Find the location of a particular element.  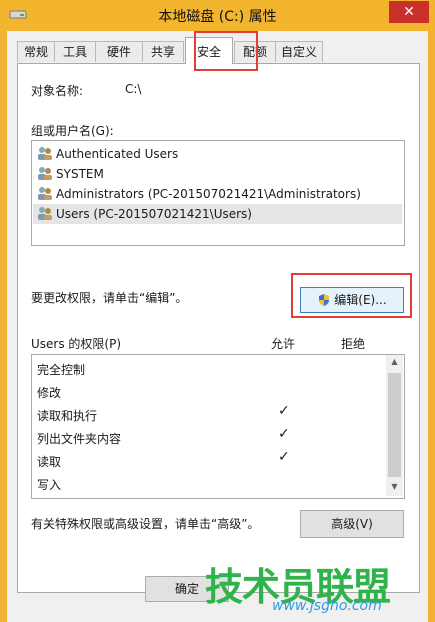

watermark-url: www.jsgho.com is located at coordinates (327, 606).